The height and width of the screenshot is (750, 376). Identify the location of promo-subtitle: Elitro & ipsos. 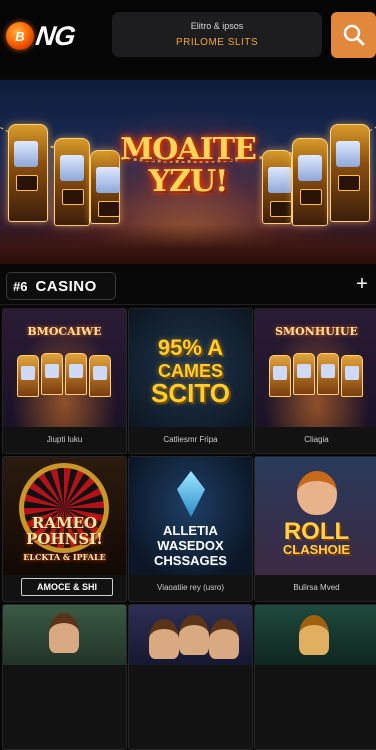
(217, 26).